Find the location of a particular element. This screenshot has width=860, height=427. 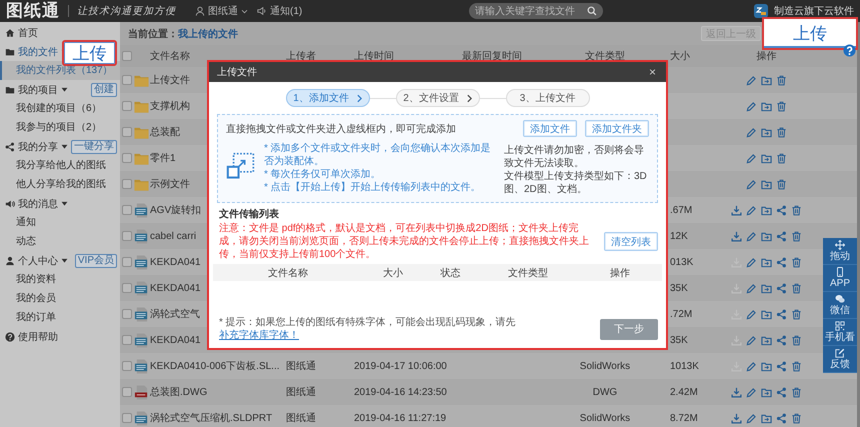

table-cell: 2019-04-16 14:23:50 is located at coordinates (400, 392).